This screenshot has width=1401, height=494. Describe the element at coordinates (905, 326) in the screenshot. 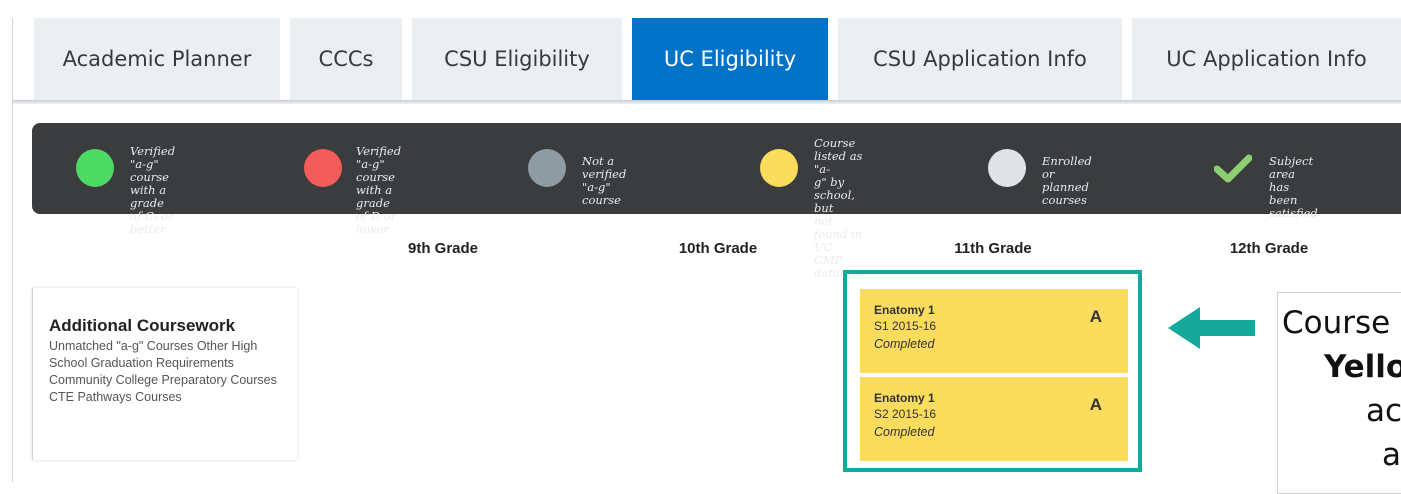

I see `course-term: S1 2015-16` at that location.